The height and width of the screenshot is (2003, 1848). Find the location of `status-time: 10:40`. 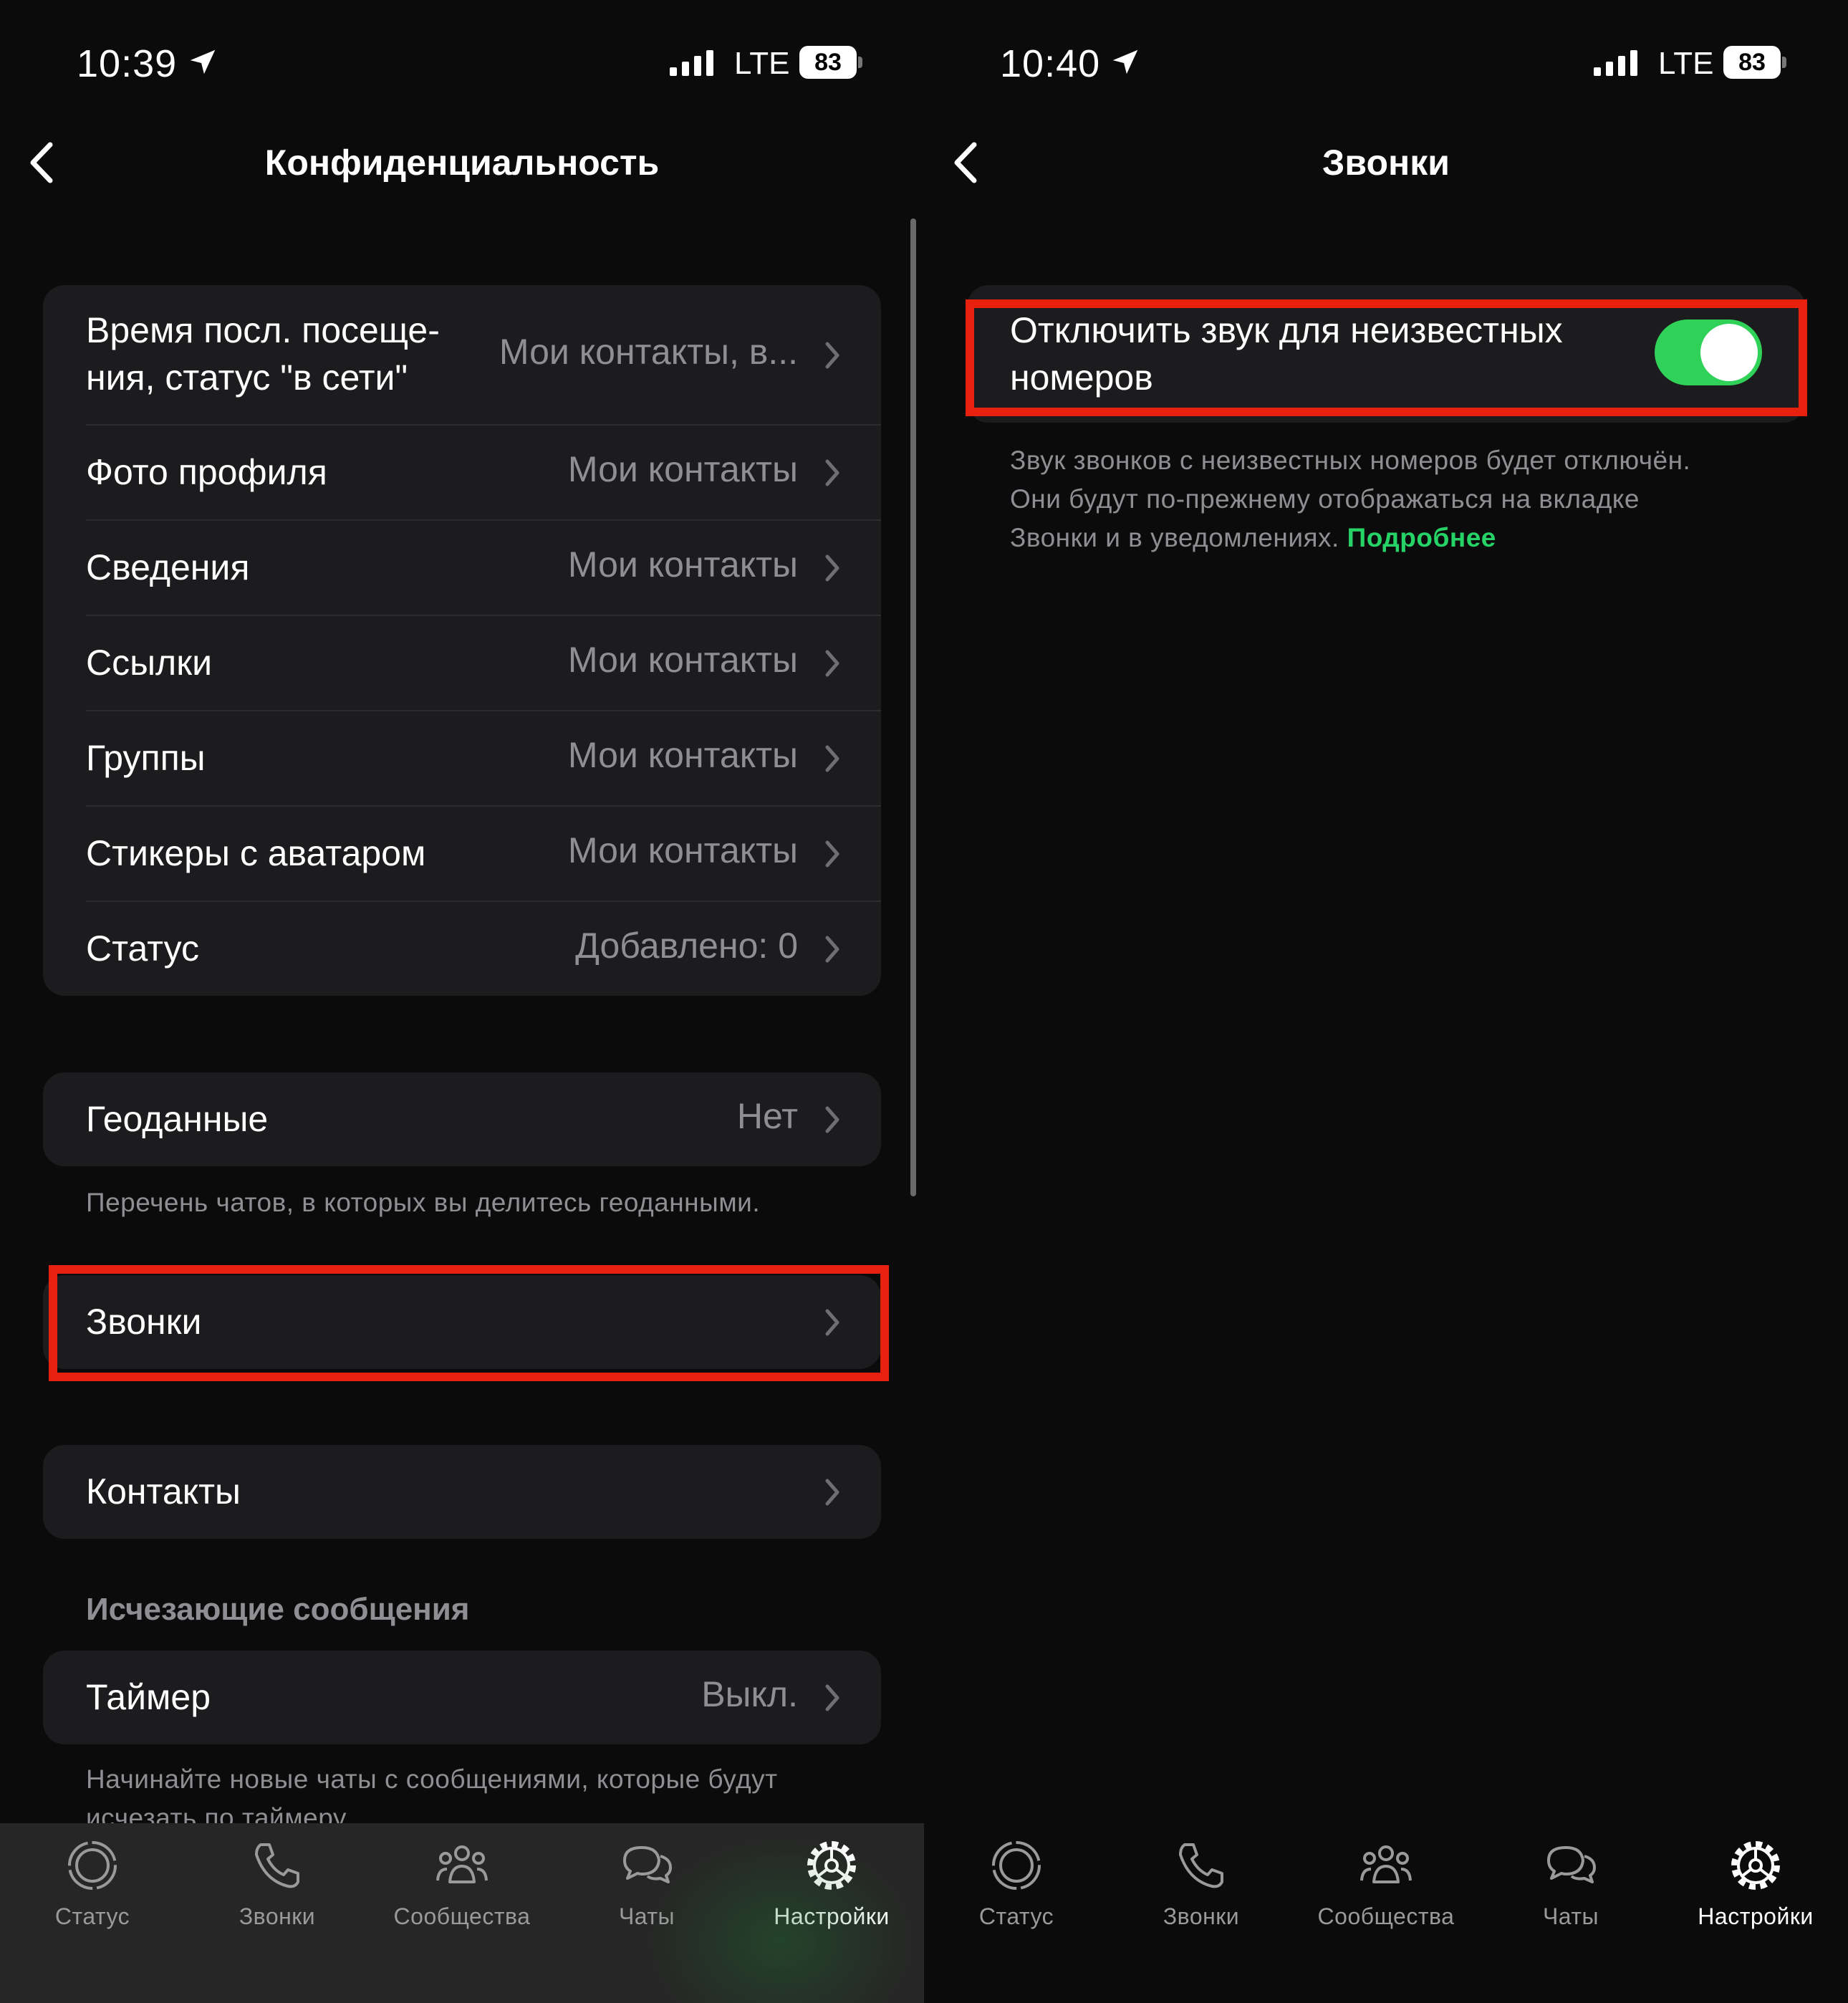

status-time: 10:40 is located at coordinates (1050, 63).